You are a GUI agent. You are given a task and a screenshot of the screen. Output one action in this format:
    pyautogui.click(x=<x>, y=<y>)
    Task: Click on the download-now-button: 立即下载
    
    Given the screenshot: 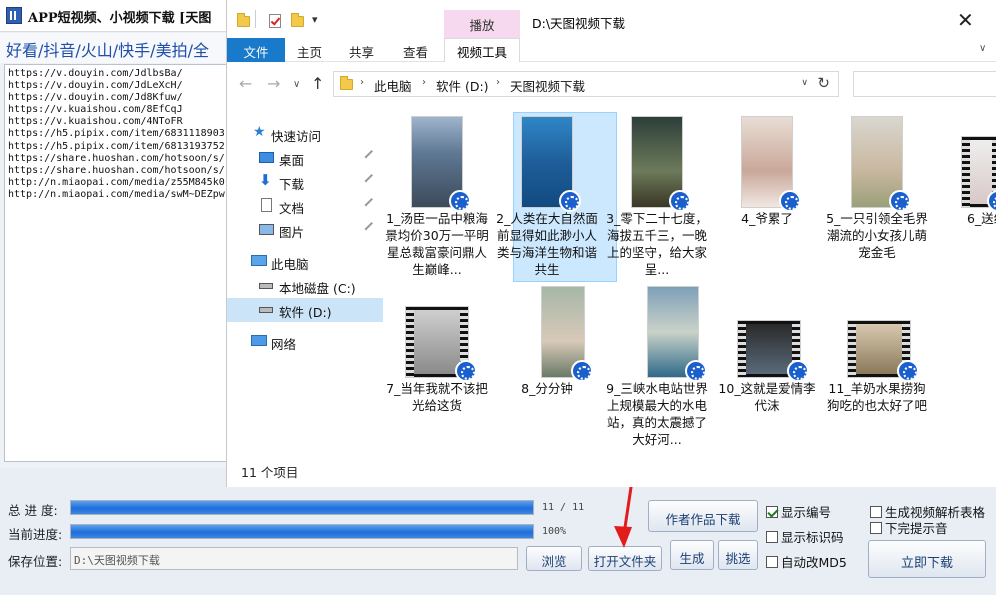 What is the action you would take?
    pyautogui.click(x=927, y=559)
    